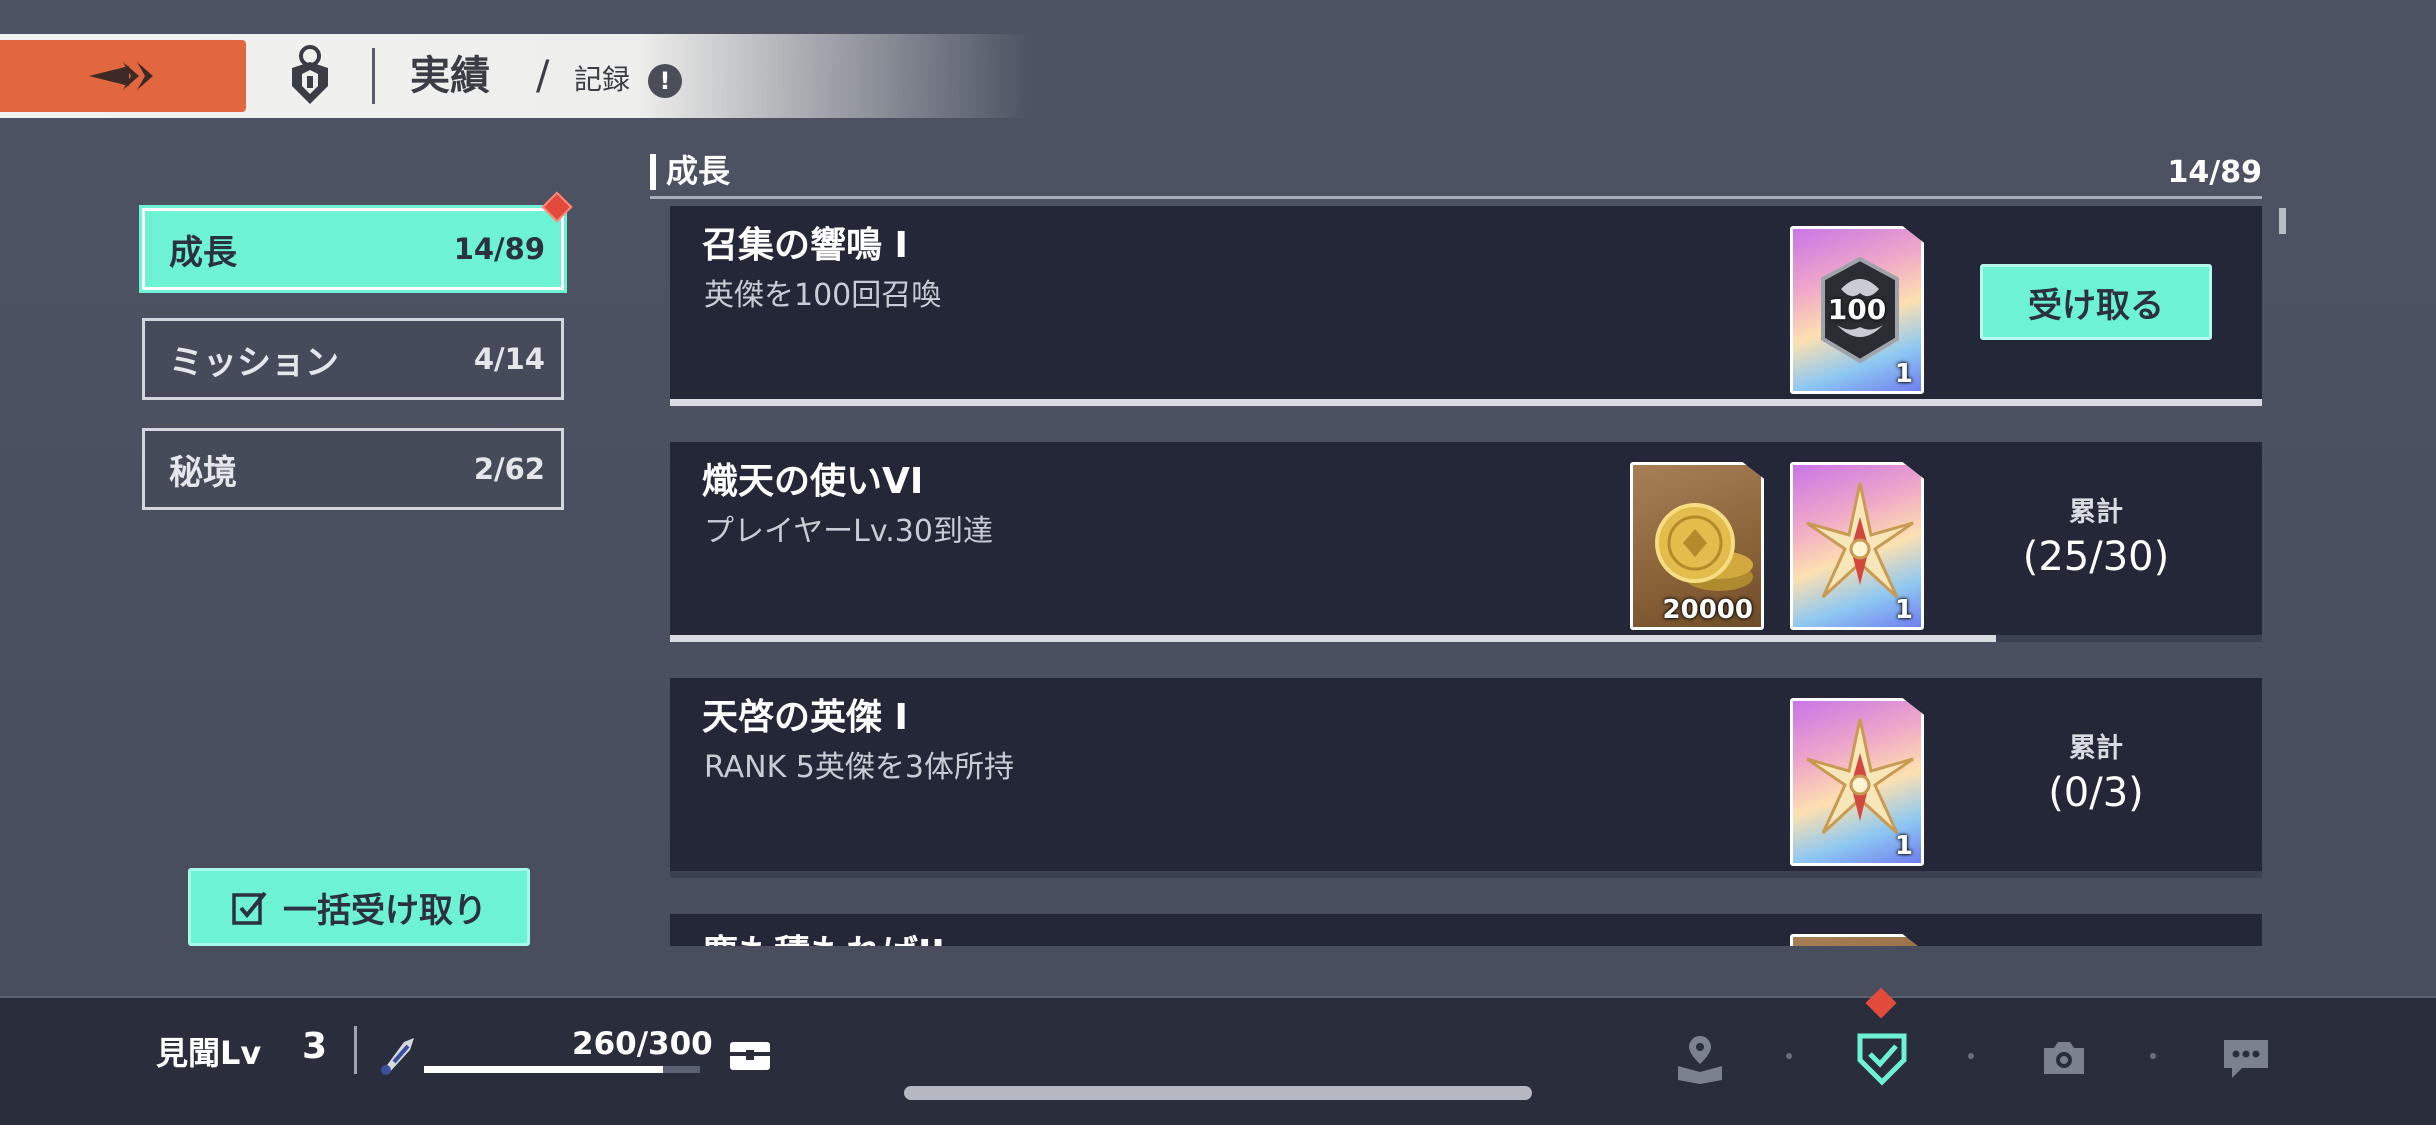  Describe the element at coordinates (1466, 778) in the screenshot. I see `achievement-card: 天啓の英傑 I RANK 5英傑を3体所持 1 累計 (0/3)` at that location.